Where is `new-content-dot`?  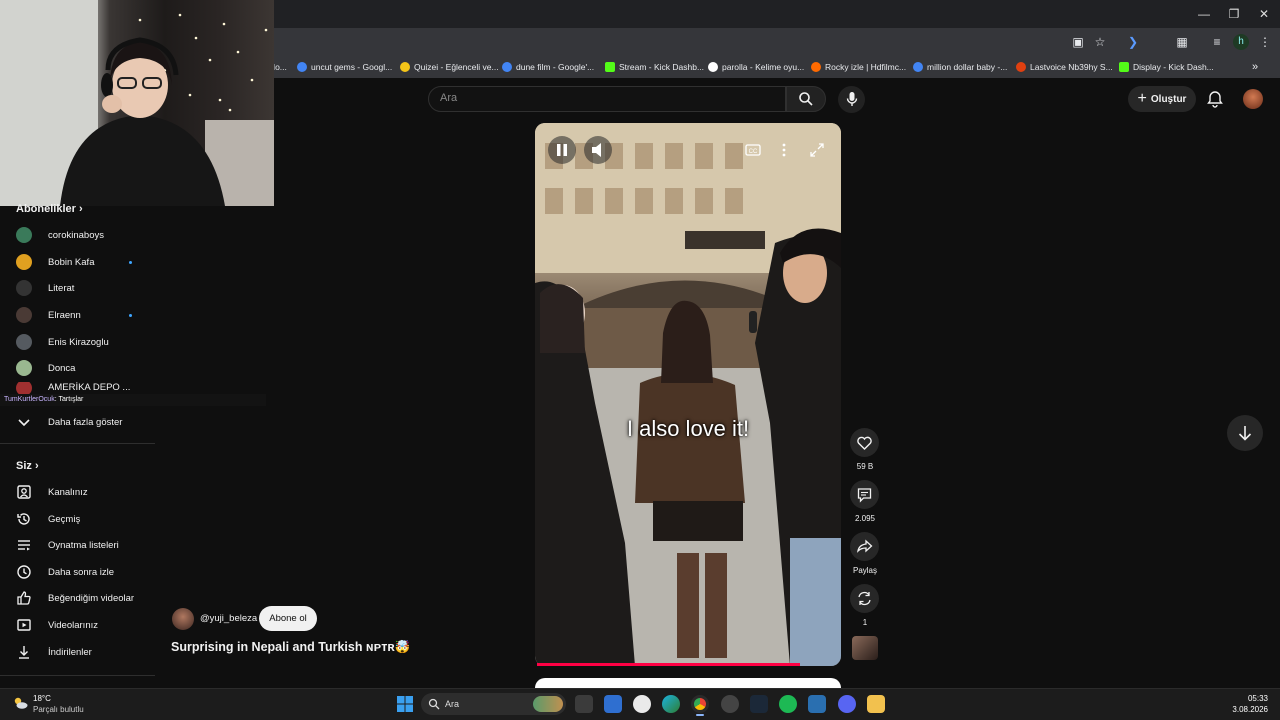 new-content-dot is located at coordinates (130, 315).